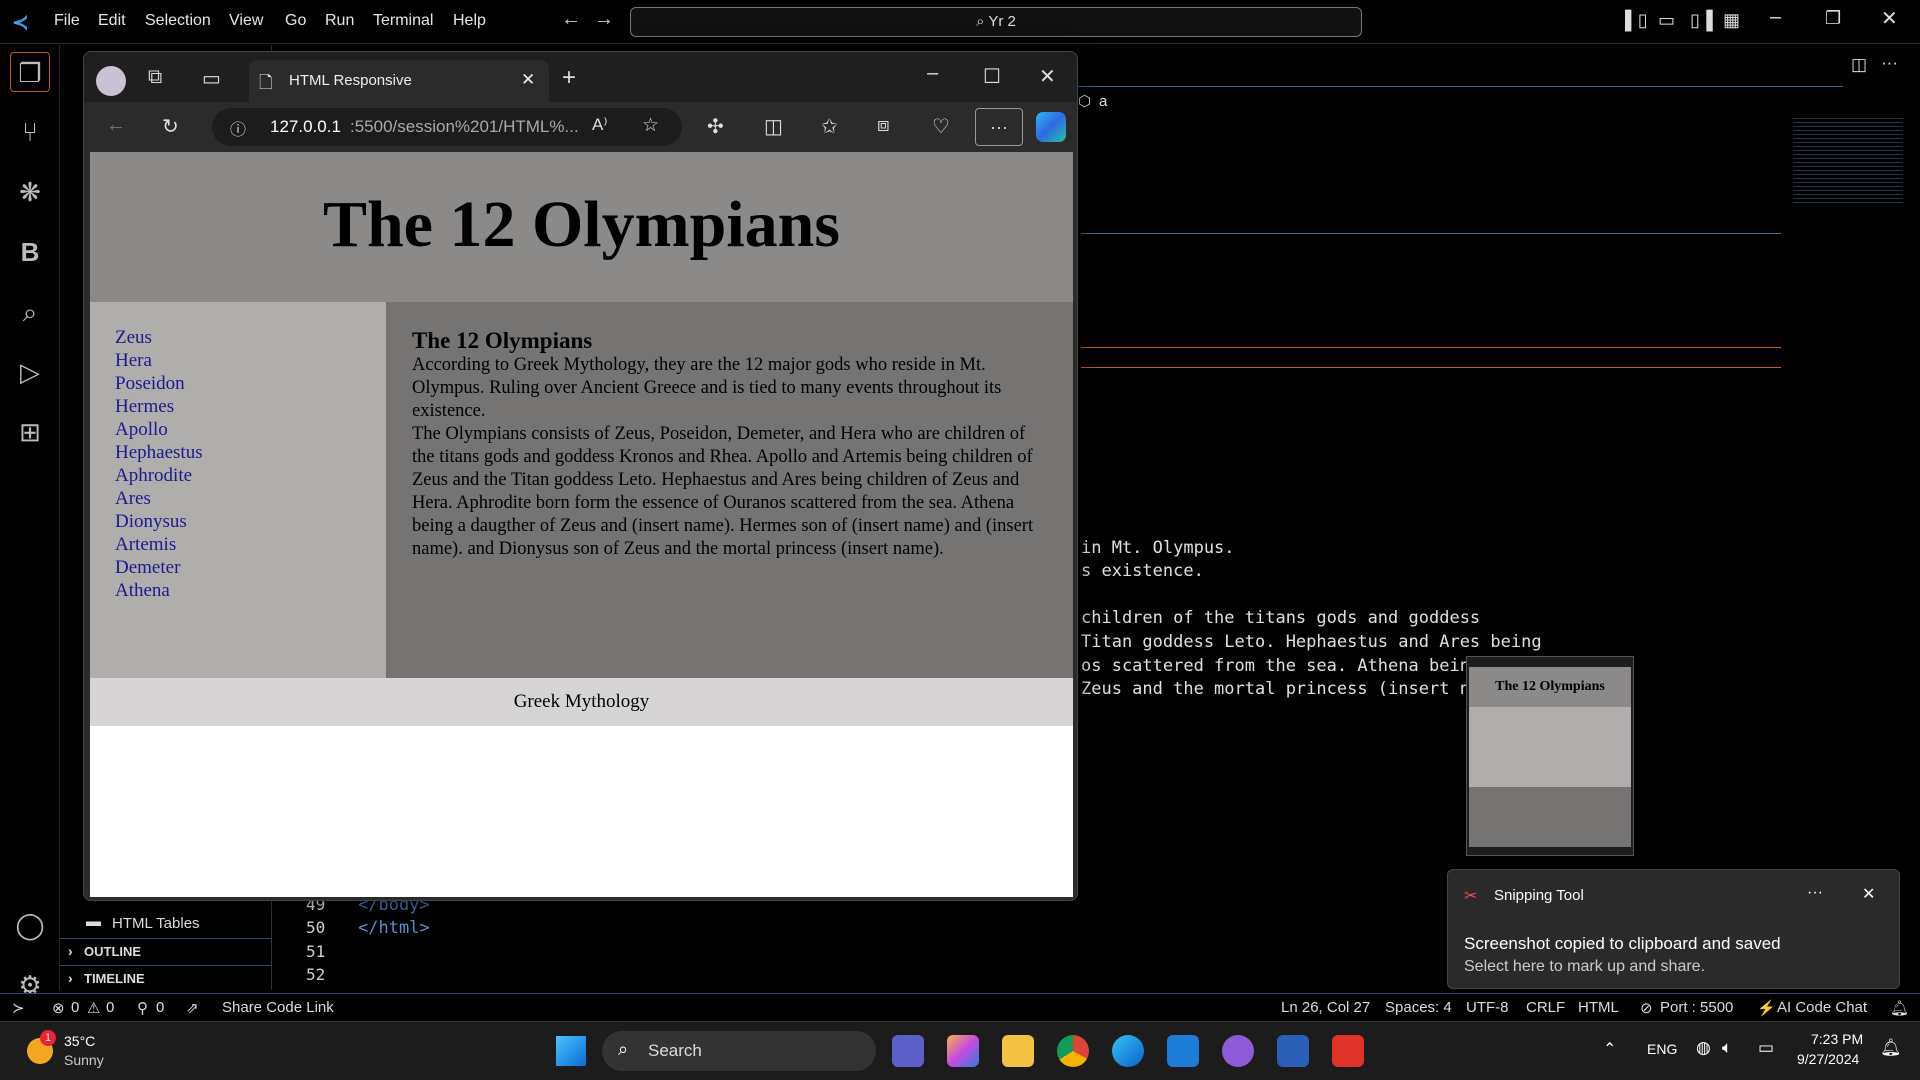 Image resolution: width=1920 pixels, height=1080 pixels. What do you see at coordinates (70, 978) in the screenshot?
I see `timeline-chevron-icon: ›` at bounding box center [70, 978].